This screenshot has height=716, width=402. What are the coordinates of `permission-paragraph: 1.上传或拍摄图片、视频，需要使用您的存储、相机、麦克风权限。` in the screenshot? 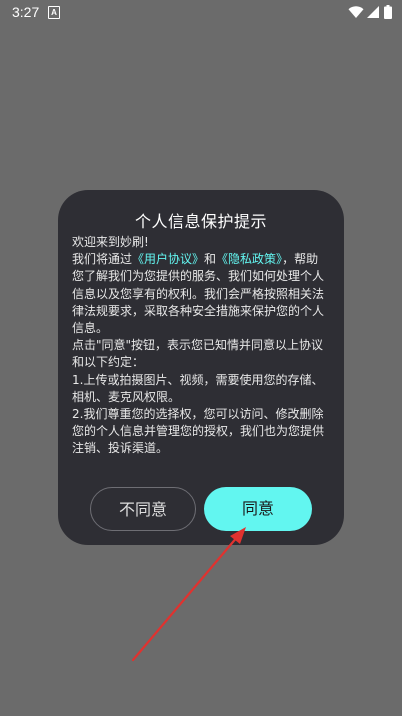 It's located at (198, 388).